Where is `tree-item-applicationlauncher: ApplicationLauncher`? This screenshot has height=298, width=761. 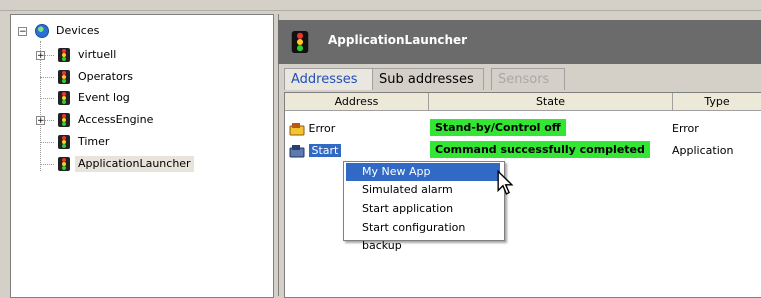 tree-item-applicationlauncher: ApplicationLauncher is located at coordinates (125, 164).